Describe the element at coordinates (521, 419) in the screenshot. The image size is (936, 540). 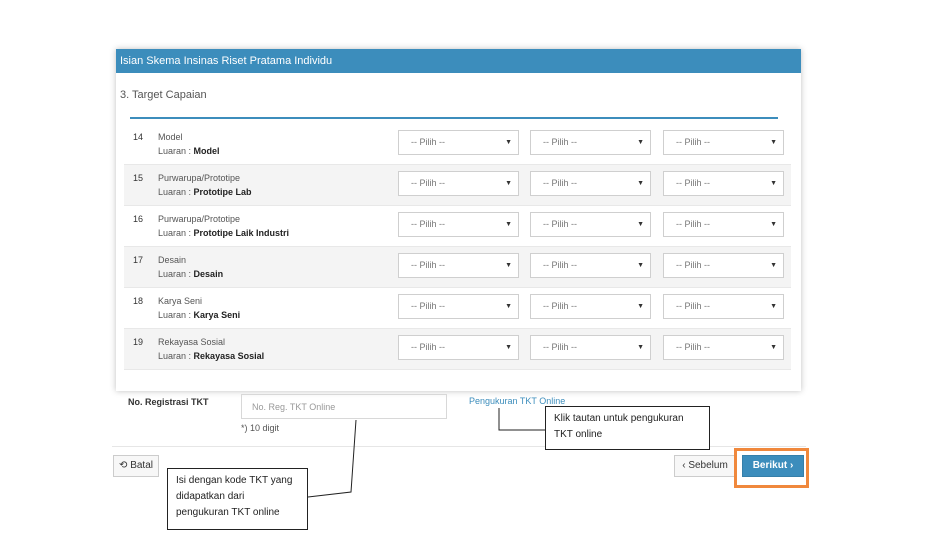
I see `link-callout-leader` at that location.